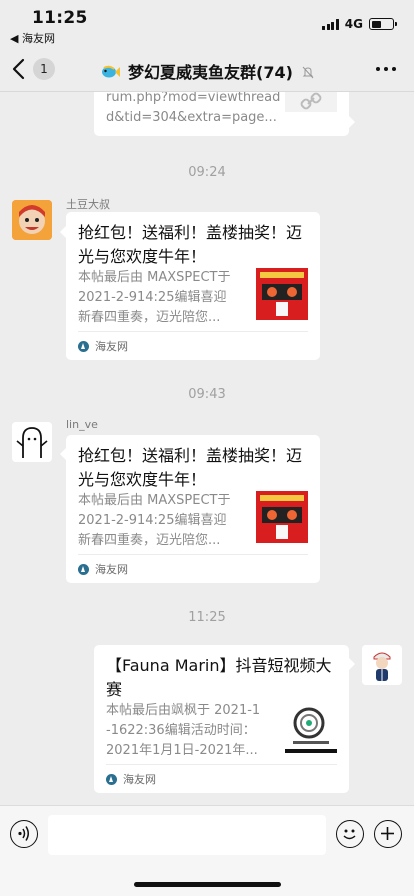  Describe the element at coordinates (386, 69) in the screenshot. I see `more-options-button` at that location.